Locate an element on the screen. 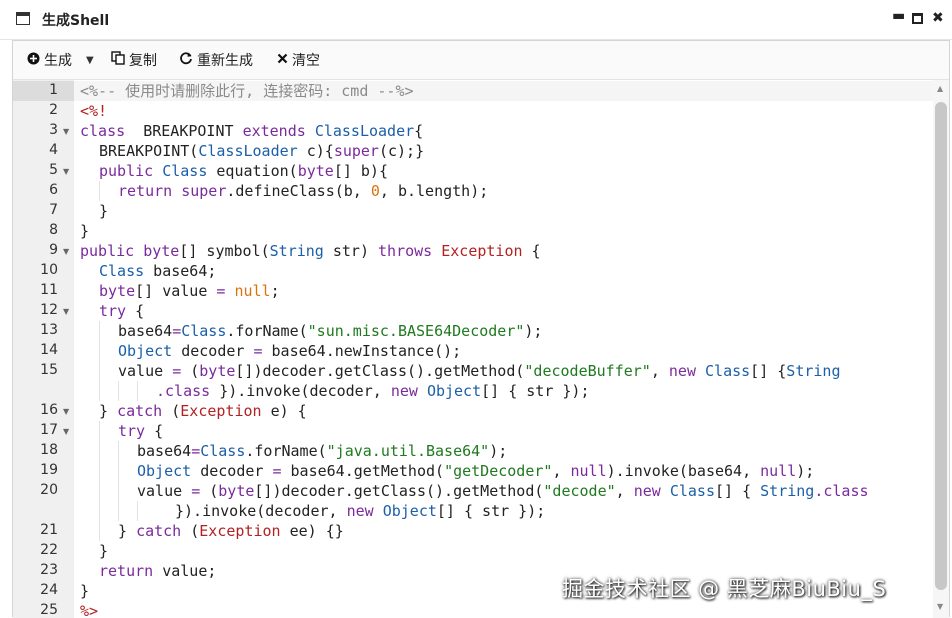 The width and height of the screenshot is (952, 618). clear-button: 清空 is located at coordinates (298, 60).